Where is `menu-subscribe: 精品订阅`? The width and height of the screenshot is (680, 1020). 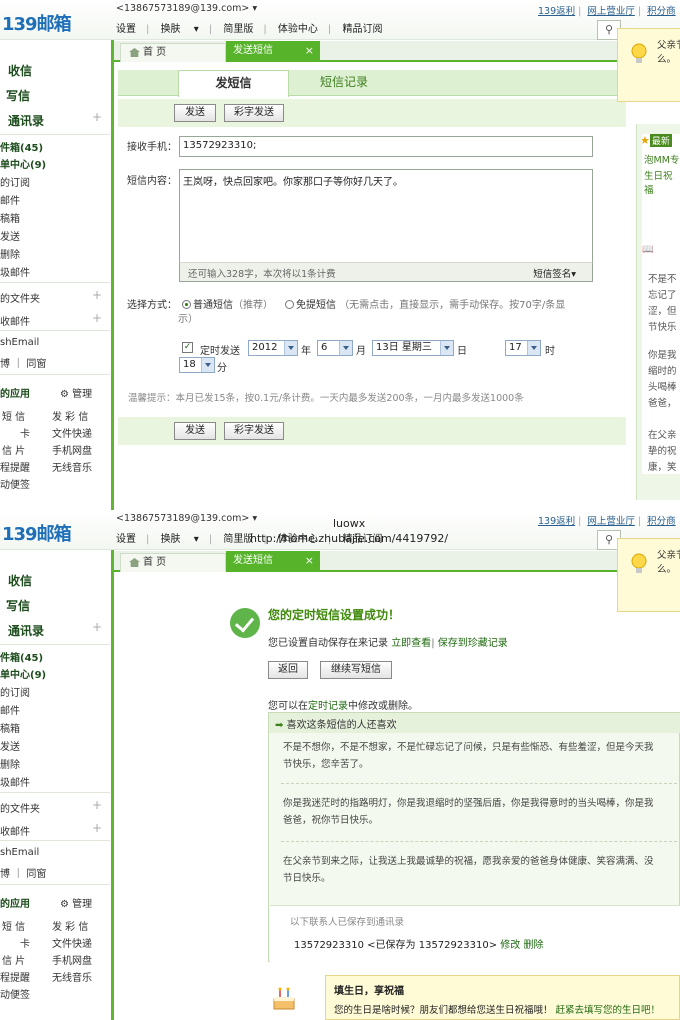
menu-subscribe: 精品订阅 is located at coordinates (362, 29).